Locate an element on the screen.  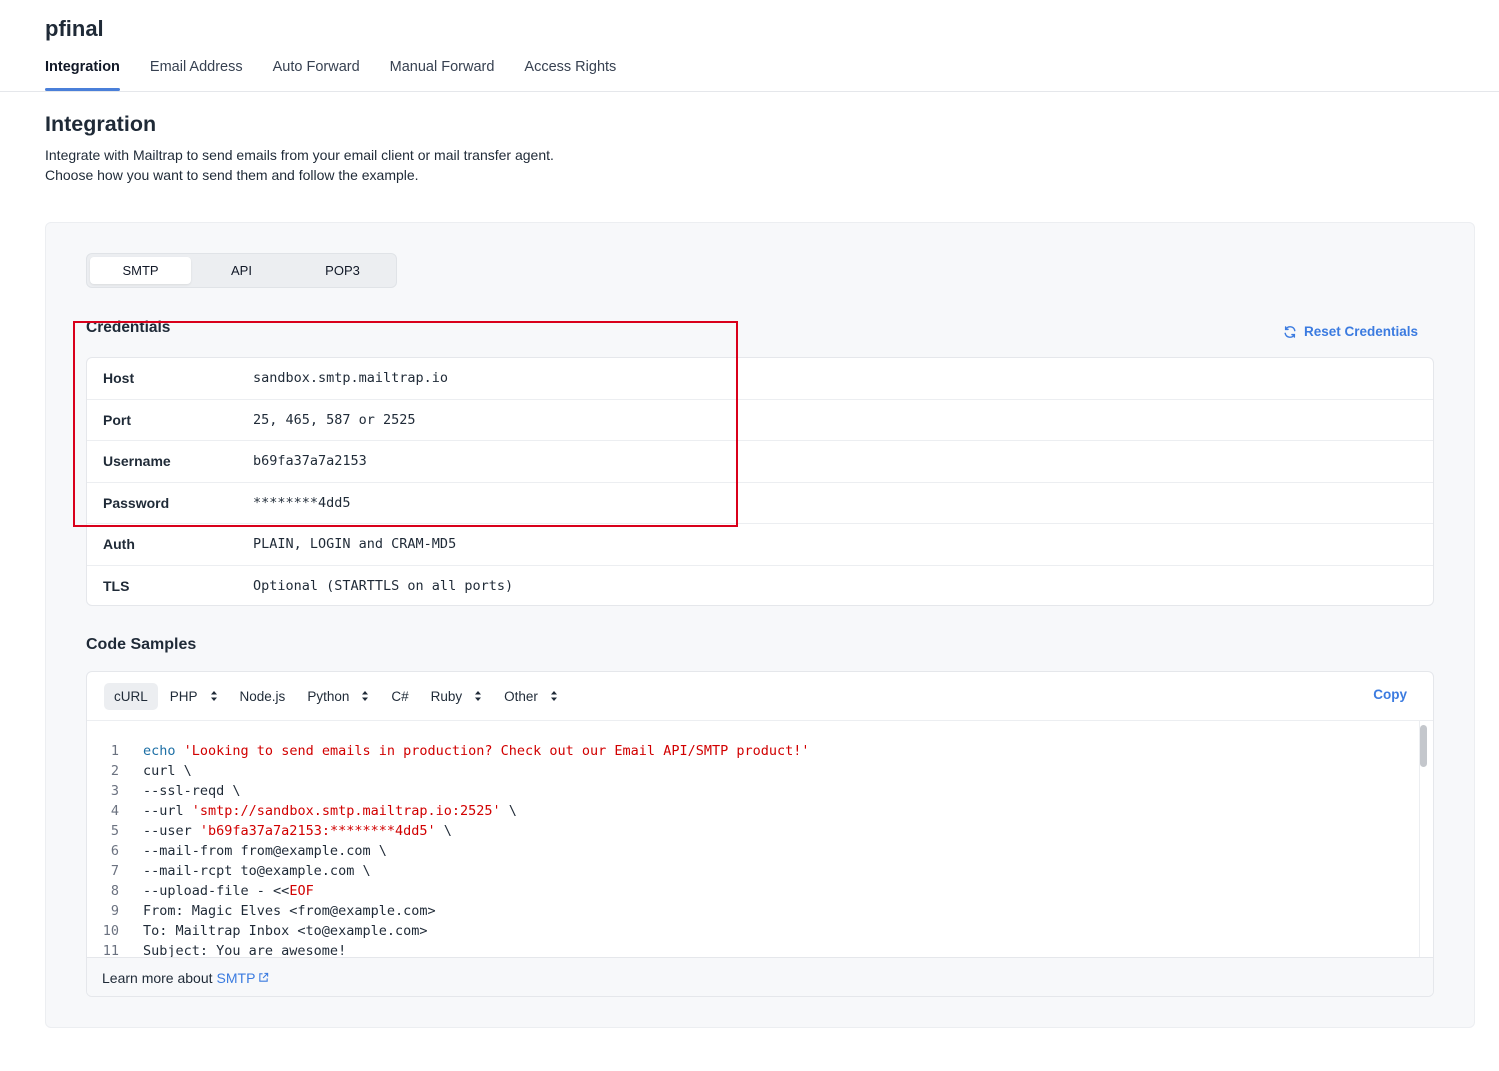
code-token: From: Magic Elves <from@example.com> is located at coordinates (289, 911).